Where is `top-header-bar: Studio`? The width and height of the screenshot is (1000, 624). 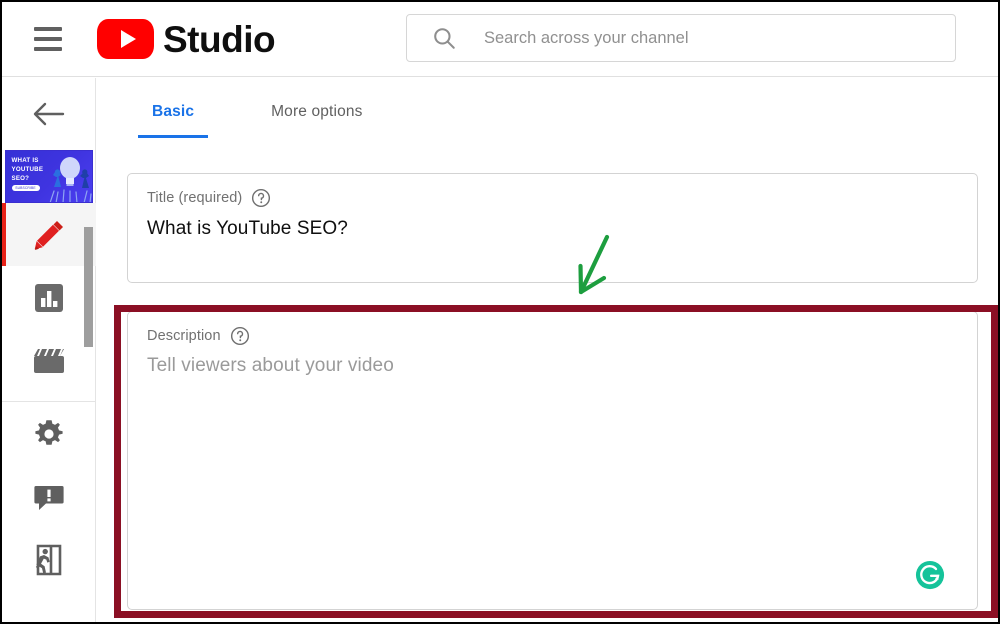
top-header-bar: Studio is located at coordinates (500, 39).